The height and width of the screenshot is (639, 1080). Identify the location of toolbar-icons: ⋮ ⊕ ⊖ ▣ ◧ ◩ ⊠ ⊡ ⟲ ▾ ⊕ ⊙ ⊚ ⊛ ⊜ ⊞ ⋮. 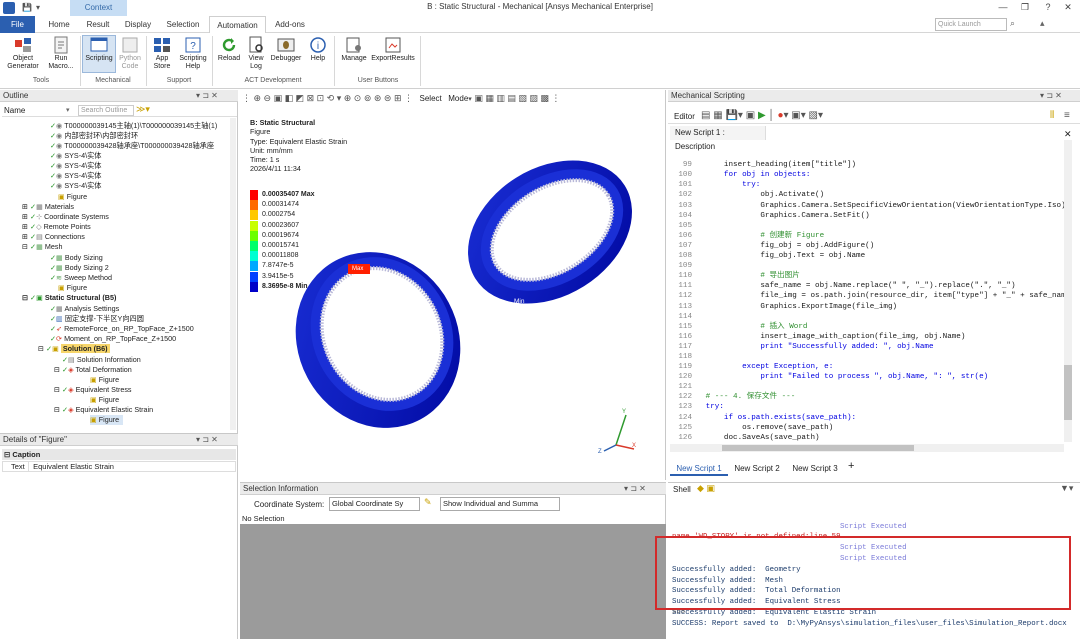
(327, 98).